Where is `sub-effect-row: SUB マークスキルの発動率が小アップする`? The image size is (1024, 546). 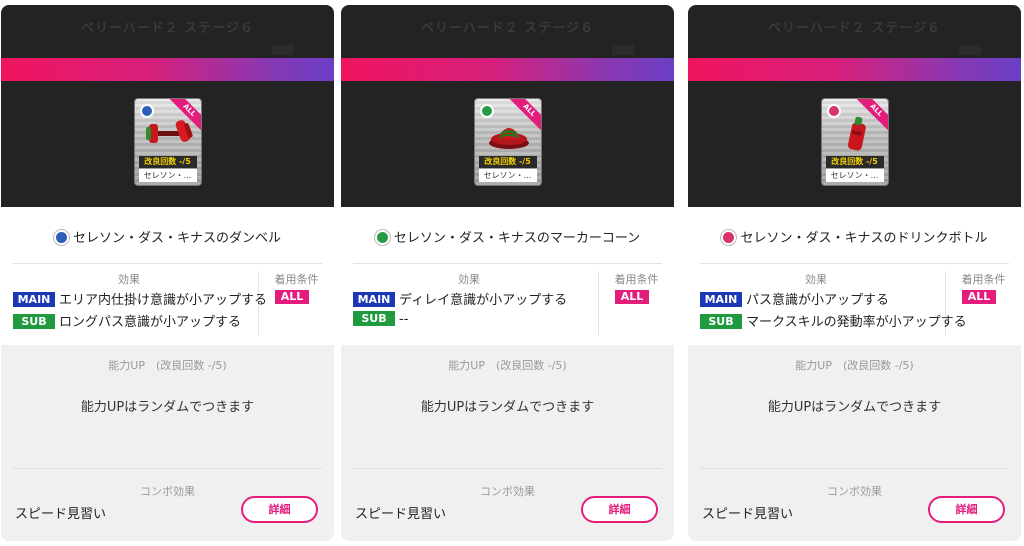
sub-effect-row: SUB マークスキルの発動率が小アップする is located at coordinates (833, 320).